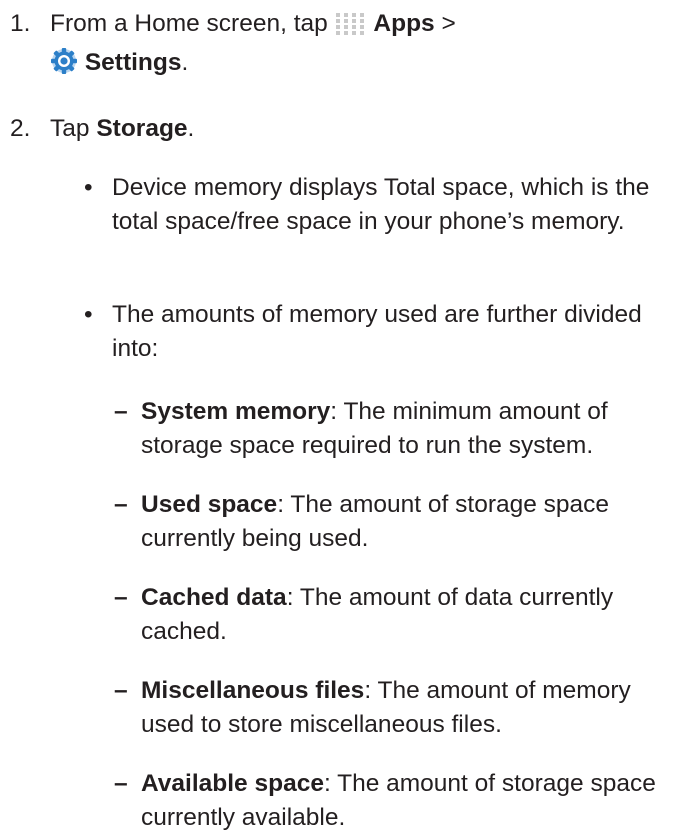 The height and width of the screenshot is (835, 683). Describe the element at coordinates (342, 129) in the screenshot. I see `step-2: 2. Tap Storage.` at that location.